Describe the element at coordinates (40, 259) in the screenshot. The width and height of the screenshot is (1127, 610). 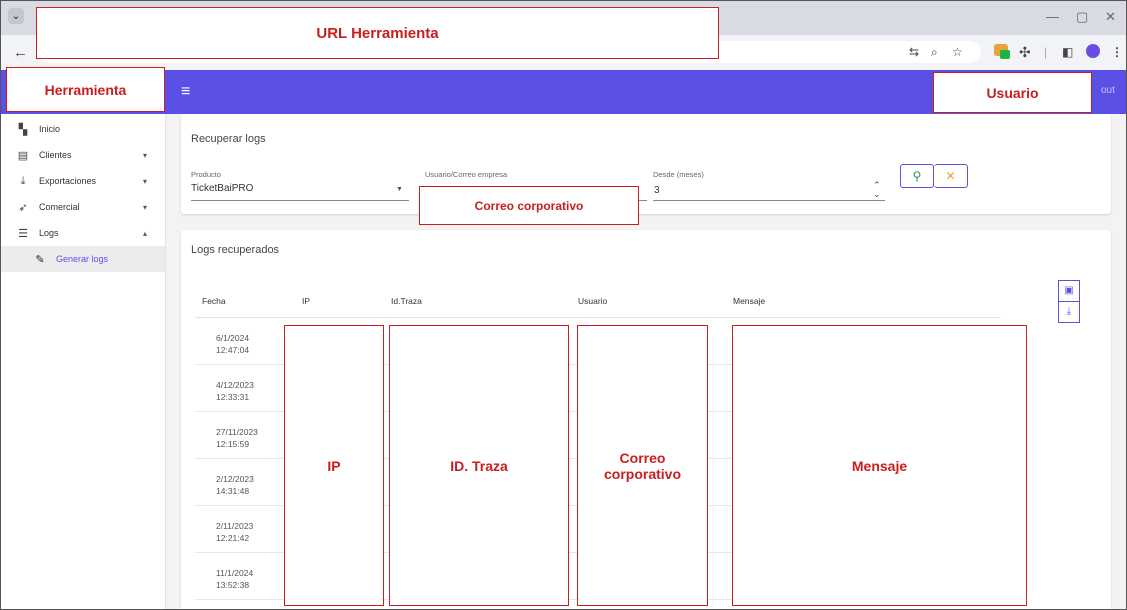
I see `pencil-icon: ✎` at that location.